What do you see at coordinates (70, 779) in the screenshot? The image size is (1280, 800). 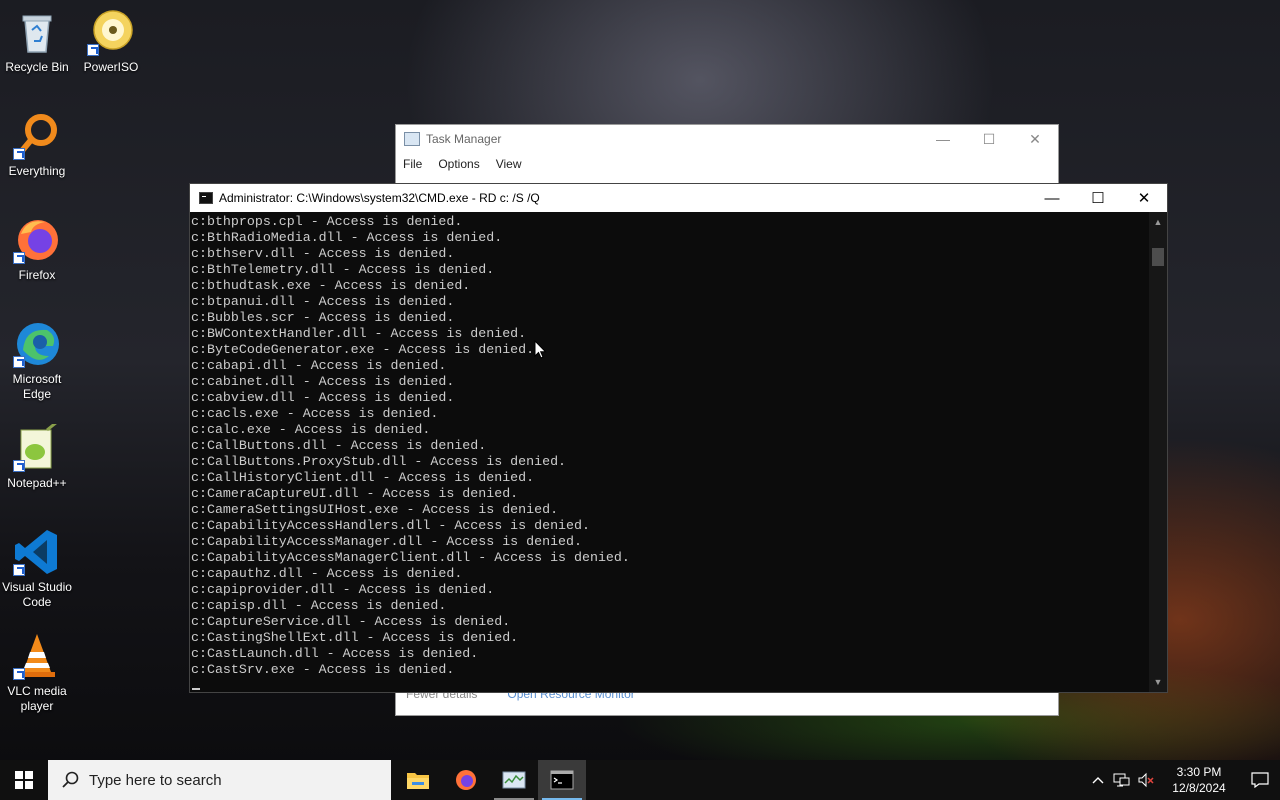 I see `search-icon` at bounding box center [70, 779].